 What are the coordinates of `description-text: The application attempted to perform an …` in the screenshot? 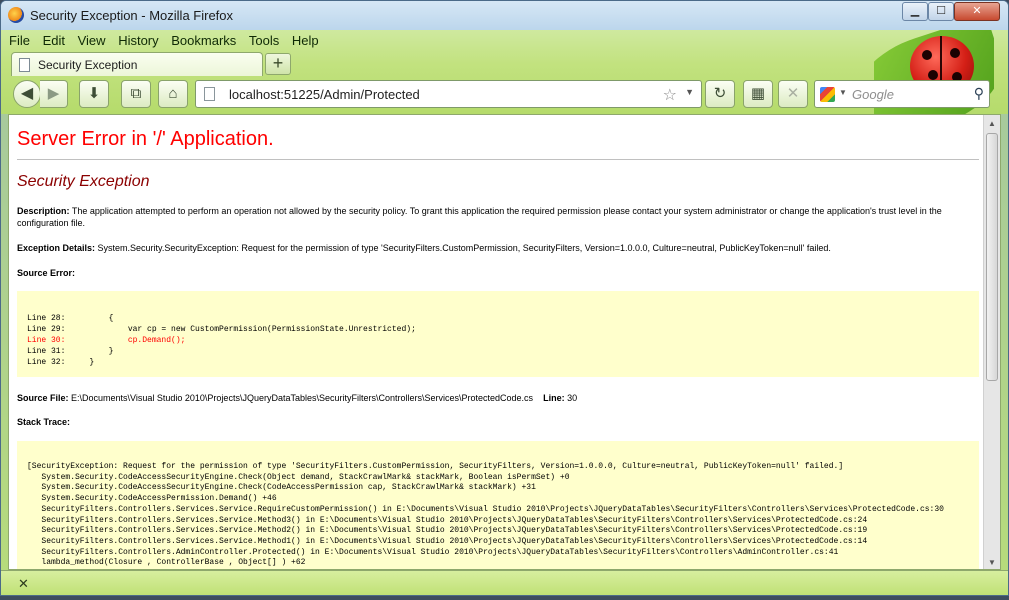 It's located at (479, 217).